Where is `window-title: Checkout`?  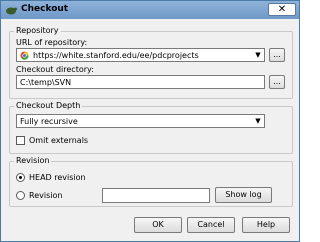
window-title: Checkout is located at coordinates (45, 9).